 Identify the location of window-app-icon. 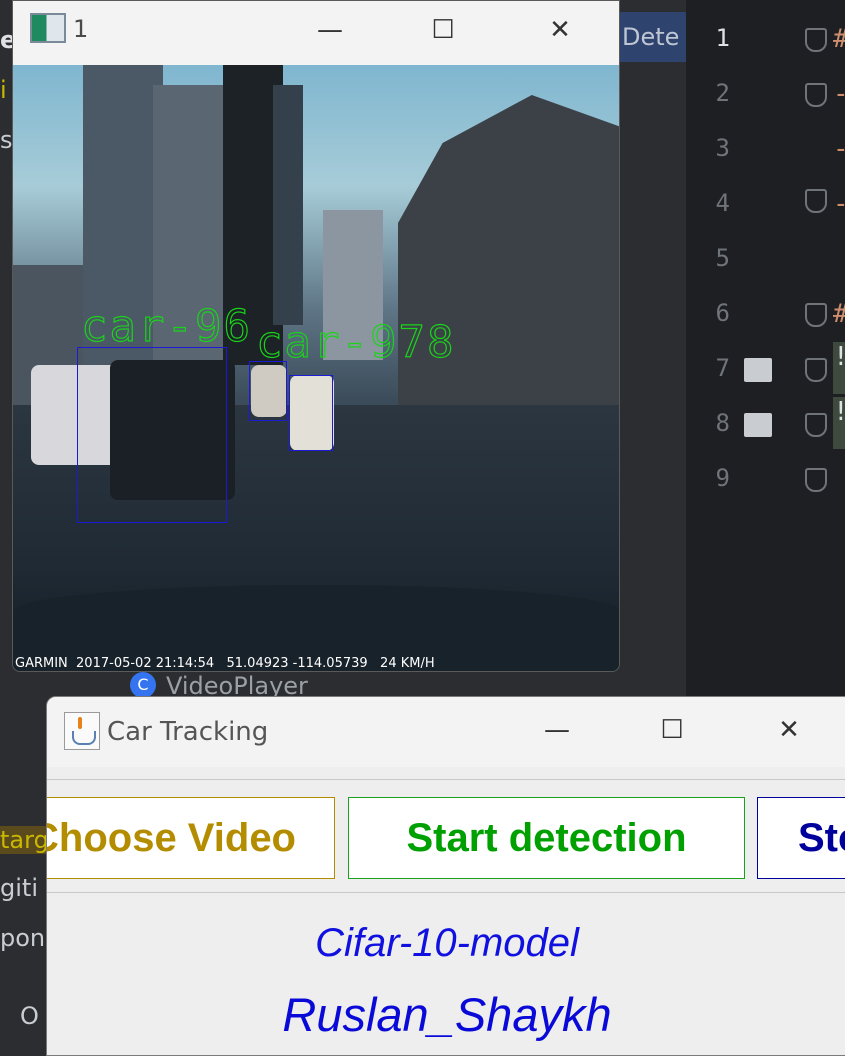
(48, 28).